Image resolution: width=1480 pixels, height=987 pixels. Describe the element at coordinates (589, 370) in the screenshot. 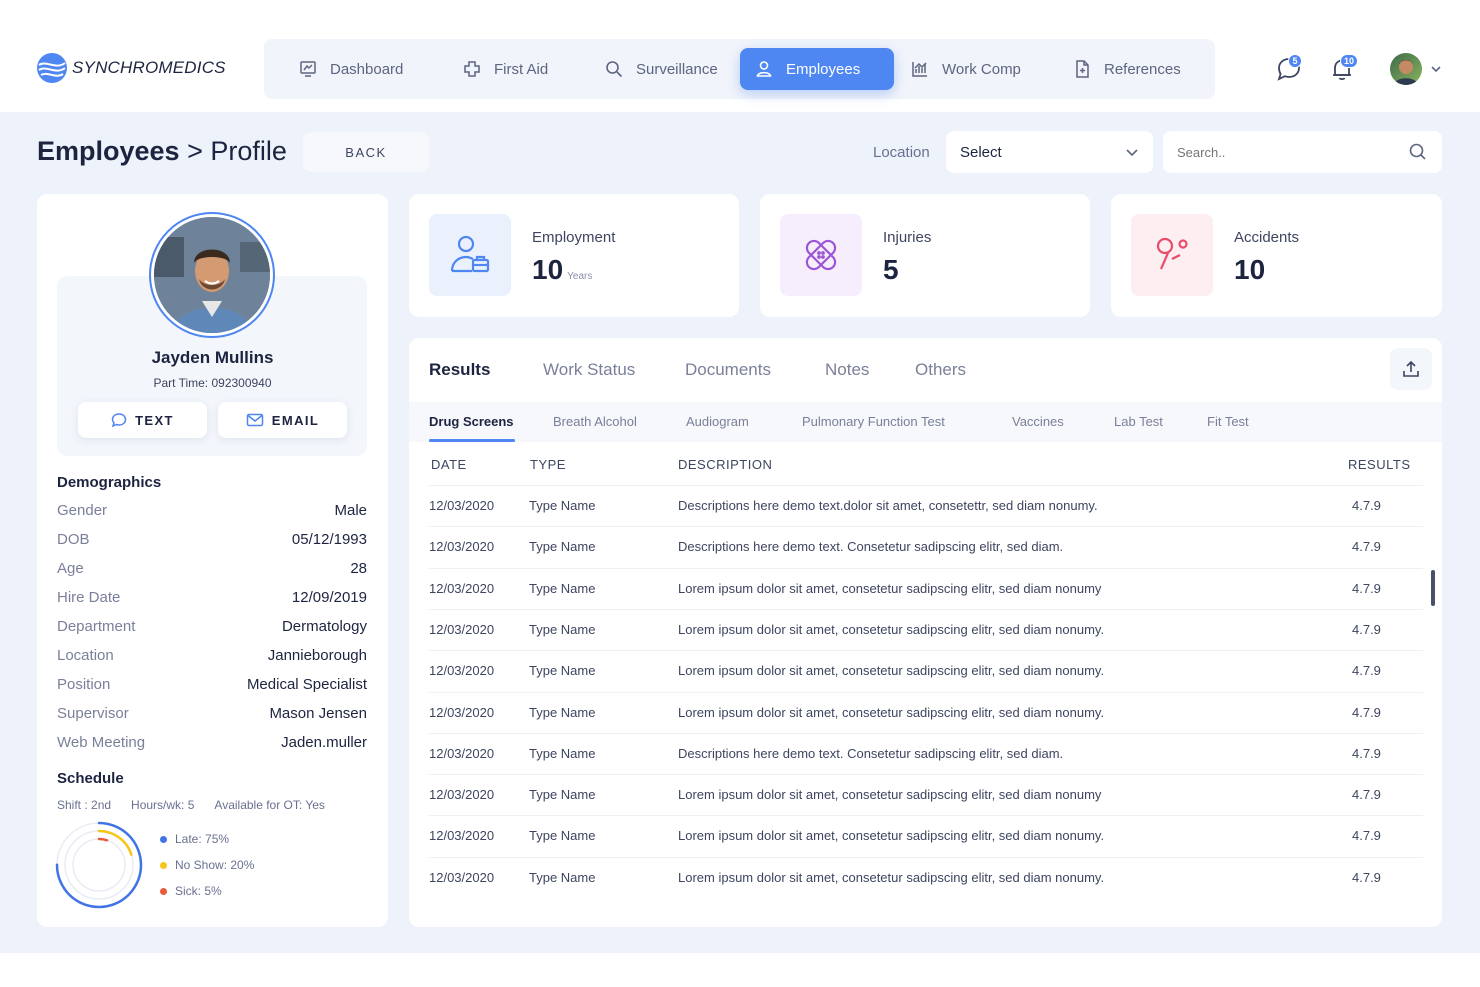

I see `tab-work-status: Work Status` at that location.